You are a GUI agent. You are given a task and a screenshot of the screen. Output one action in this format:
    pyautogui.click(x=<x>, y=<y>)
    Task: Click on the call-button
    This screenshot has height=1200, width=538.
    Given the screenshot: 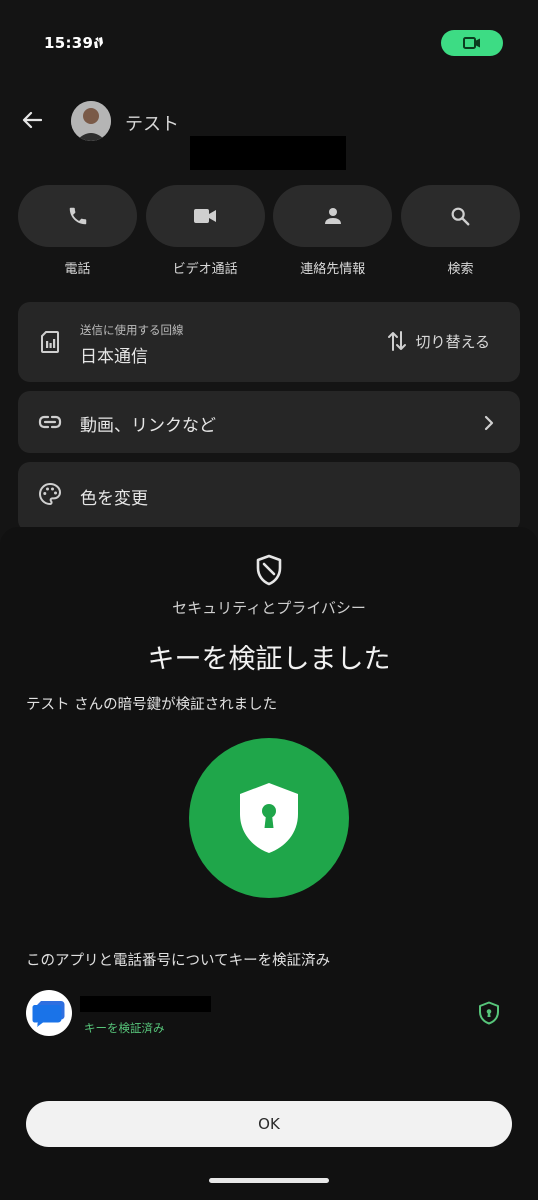 What is the action you would take?
    pyautogui.click(x=77, y=216)
    